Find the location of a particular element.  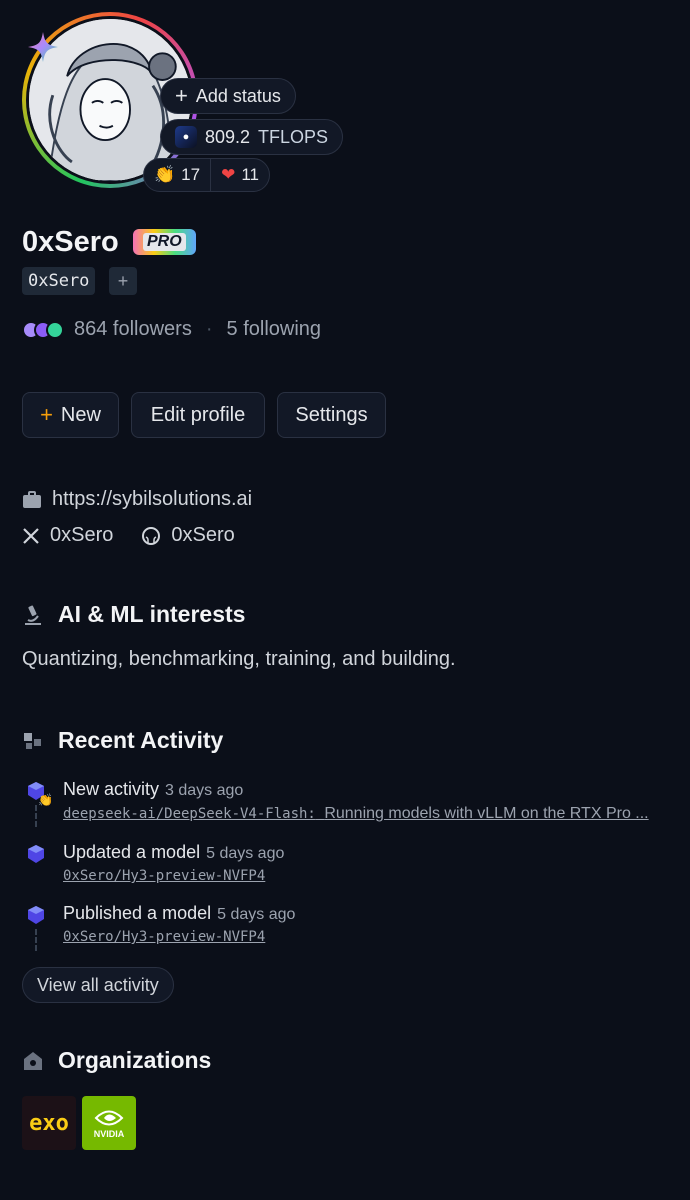

profile-name: 0xSero is located at coordinates (70, 242).